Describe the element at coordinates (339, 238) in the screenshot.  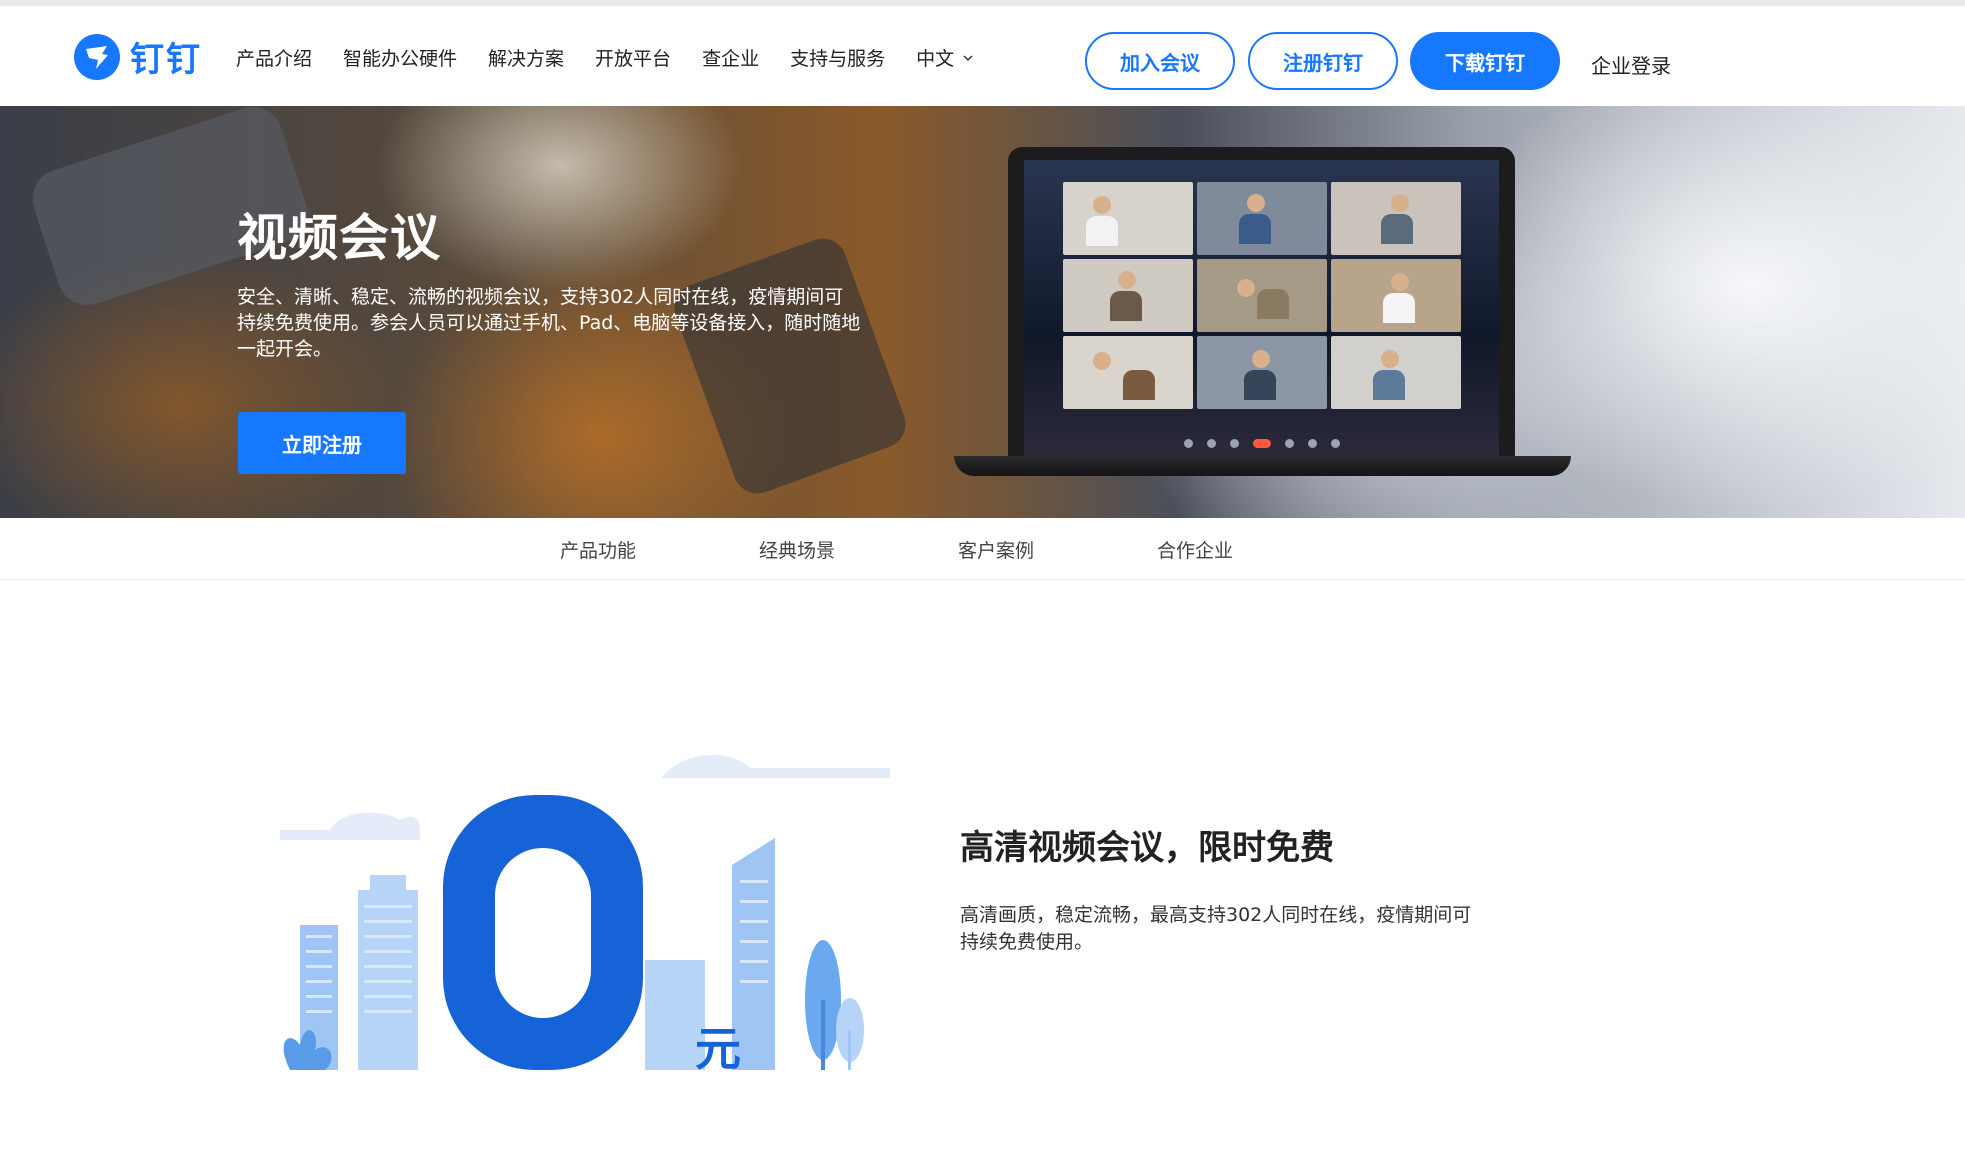
I see `hero-title: 视频会议` at that location.